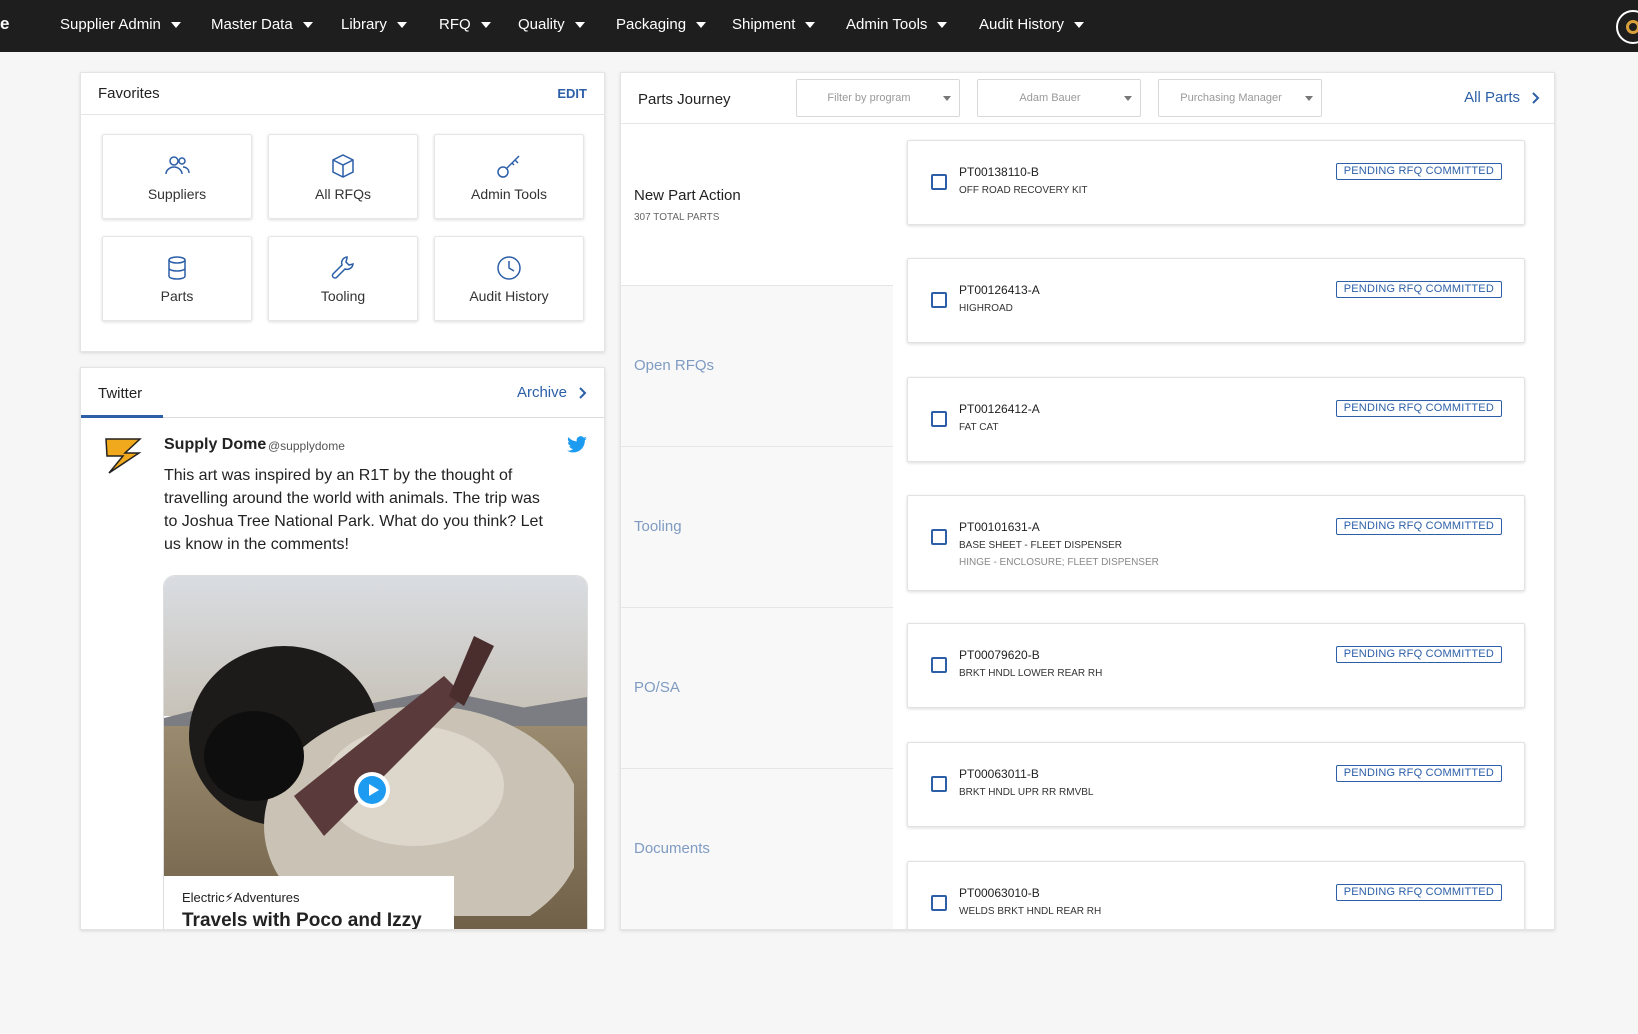 The image size is (1638, 1034). I want to click on nav-library: Library, so click(374, 24).